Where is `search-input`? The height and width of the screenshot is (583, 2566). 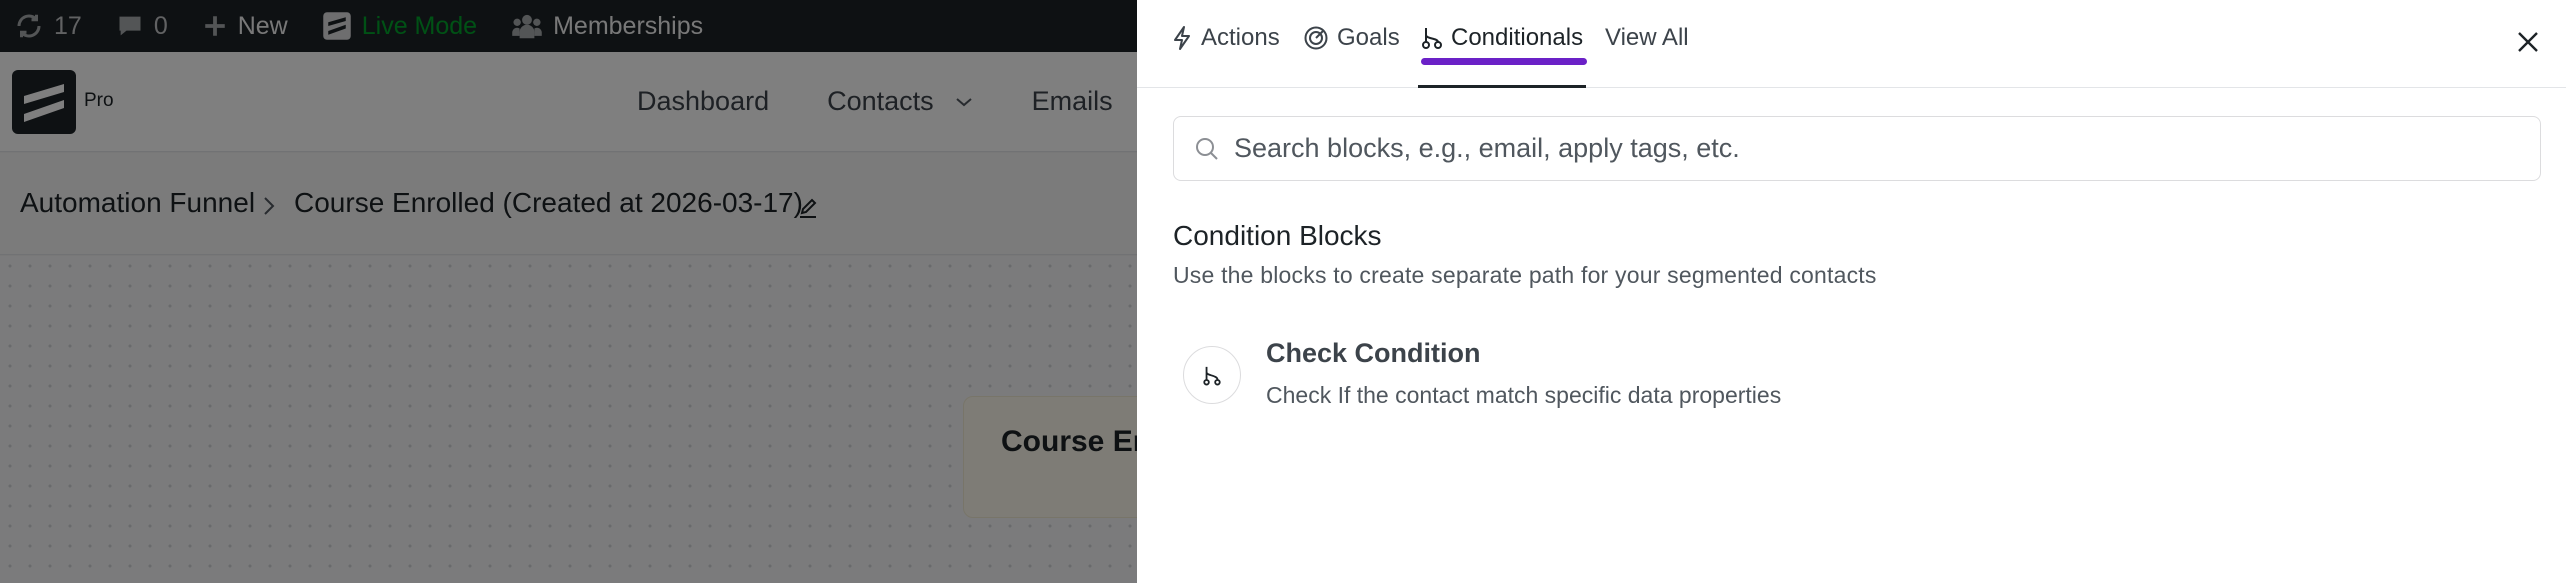
search-input is located at coordinates (1874, 148).